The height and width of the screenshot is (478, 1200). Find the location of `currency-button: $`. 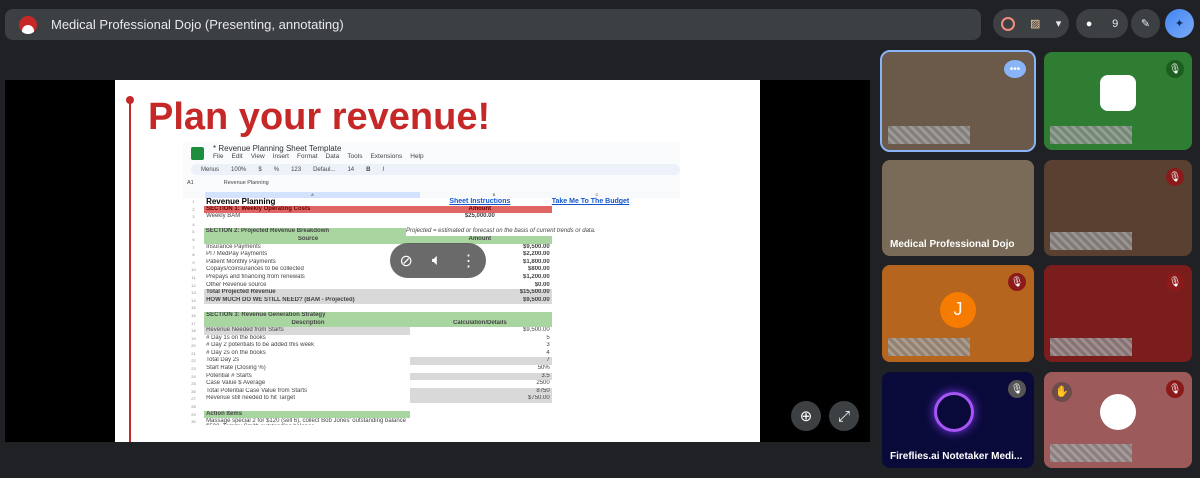

currency-button: $ is located at coordinates (259, 170).